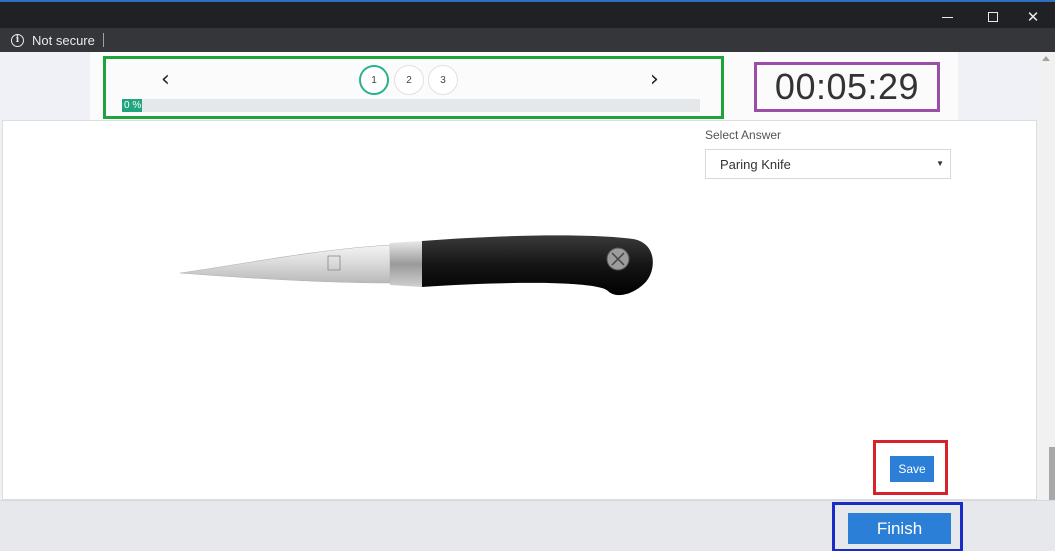 This screenshot has width=1055, height=551. Describe the element at coordinates (527, 14) in the screenshot. I see `browser-titlebar: ✕` at that location.